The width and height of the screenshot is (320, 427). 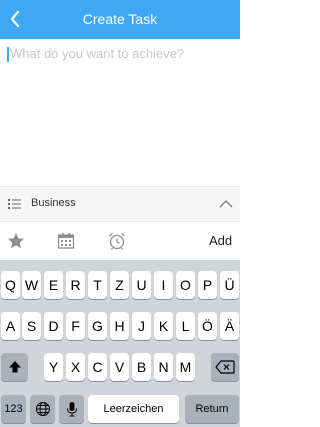 I want to click on key-b: B, so click(x=141, y=367).